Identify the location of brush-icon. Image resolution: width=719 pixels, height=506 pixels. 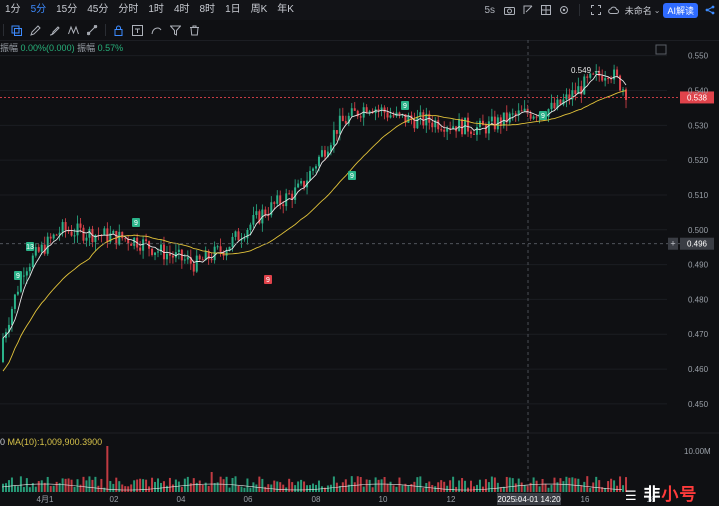
(54, 30).